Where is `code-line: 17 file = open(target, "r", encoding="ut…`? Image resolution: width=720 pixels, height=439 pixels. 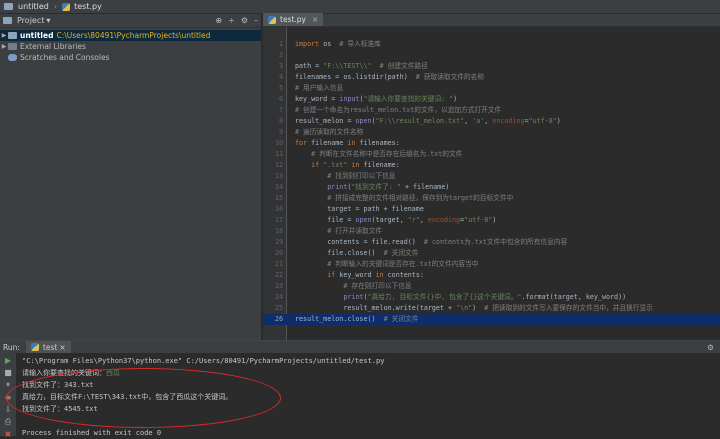
code-line: 17 file = open(target, "r", encoding="ut… is located at coordinates (491, 220).